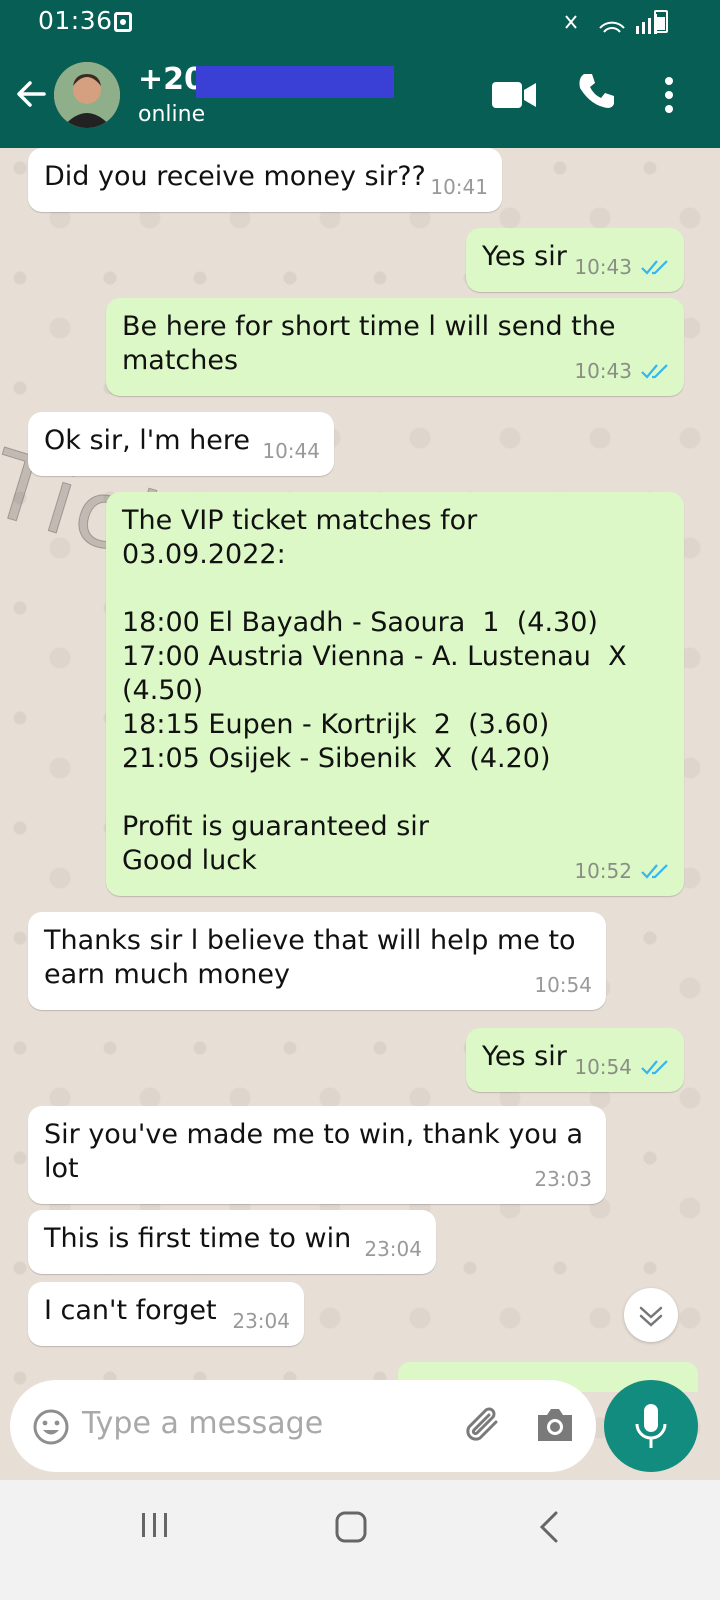 The image size is (720, 1600). I want to click on system-nav-bar, so click(360, 1540).